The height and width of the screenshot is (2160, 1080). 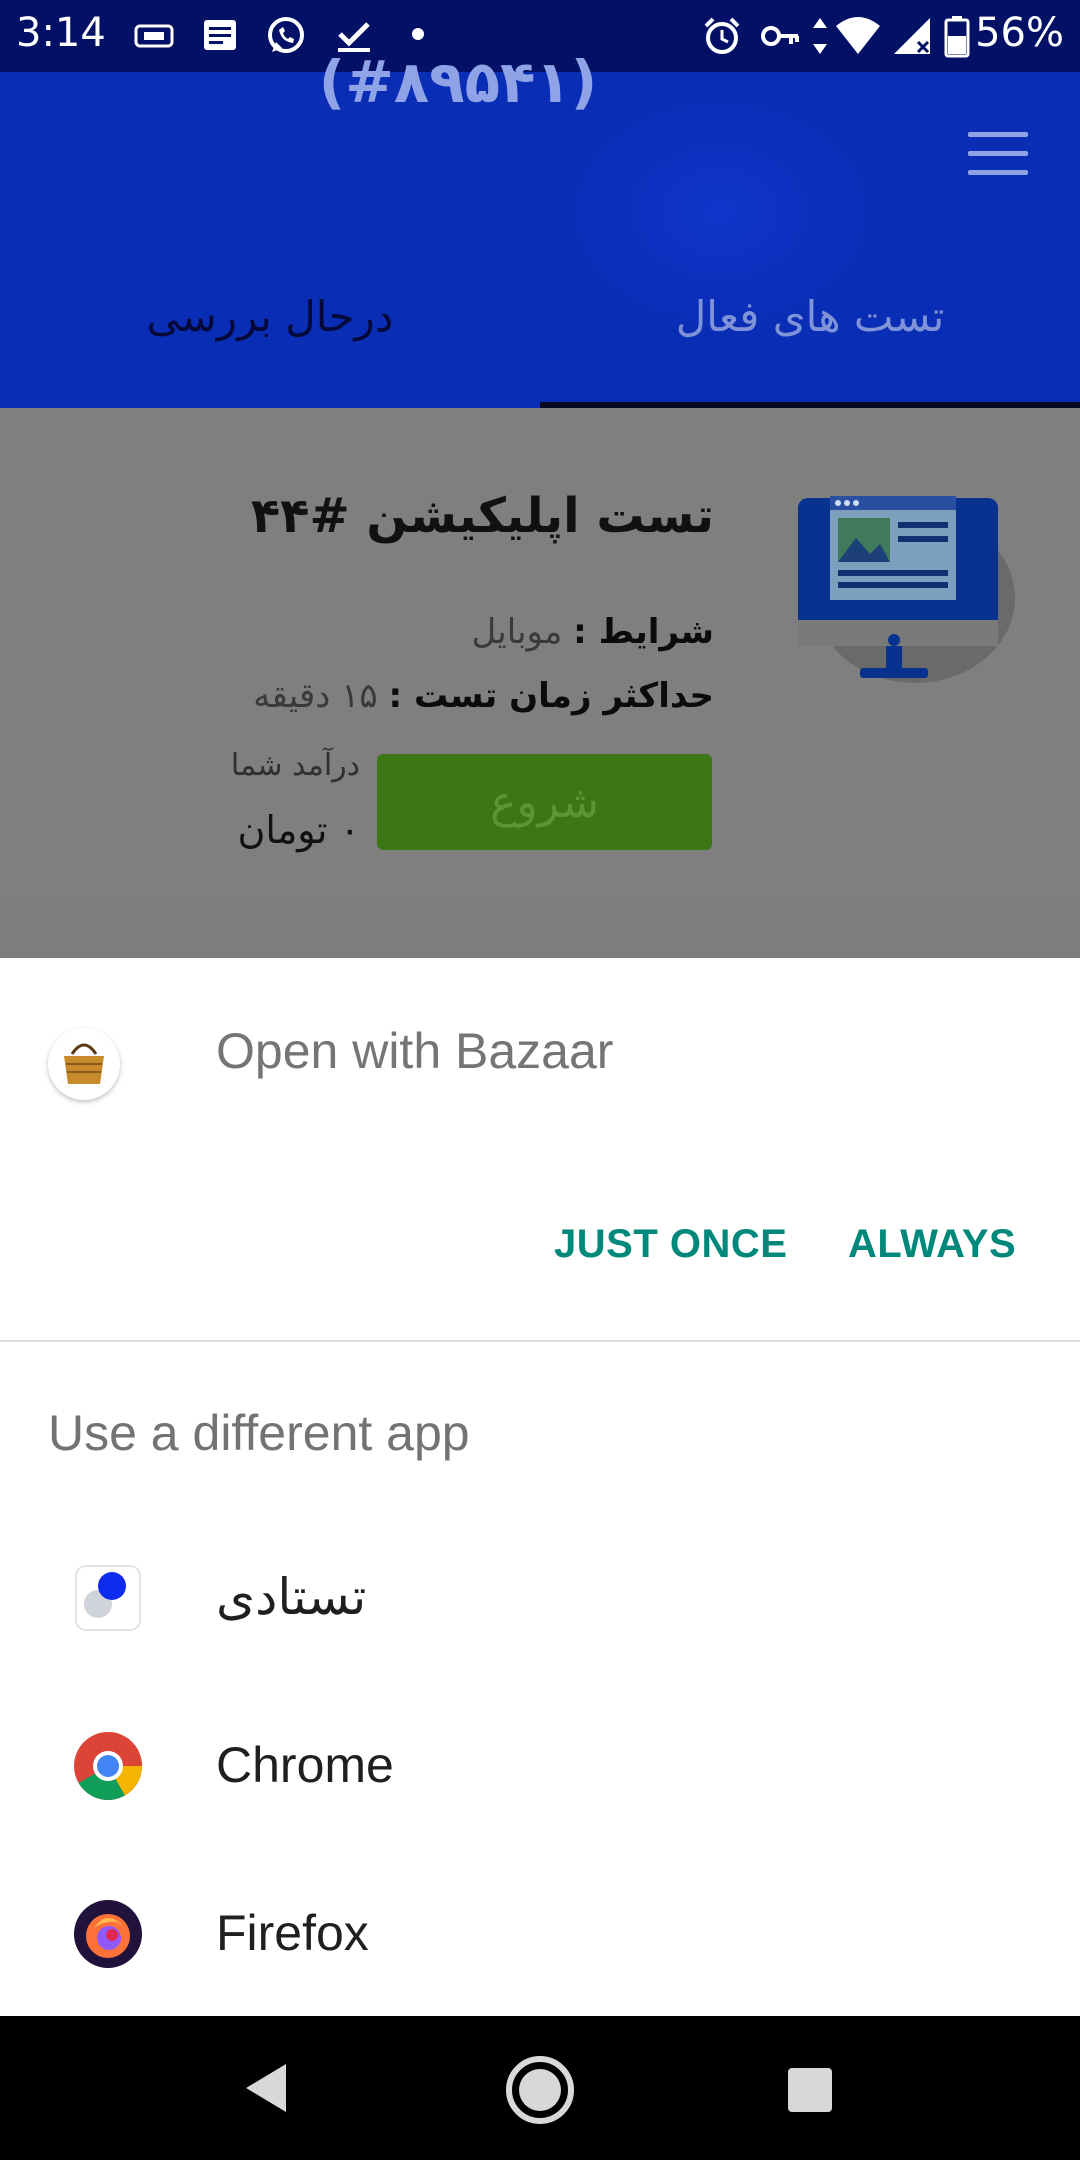 I want to click on chrome-icon, so click(x=108, y=1766).